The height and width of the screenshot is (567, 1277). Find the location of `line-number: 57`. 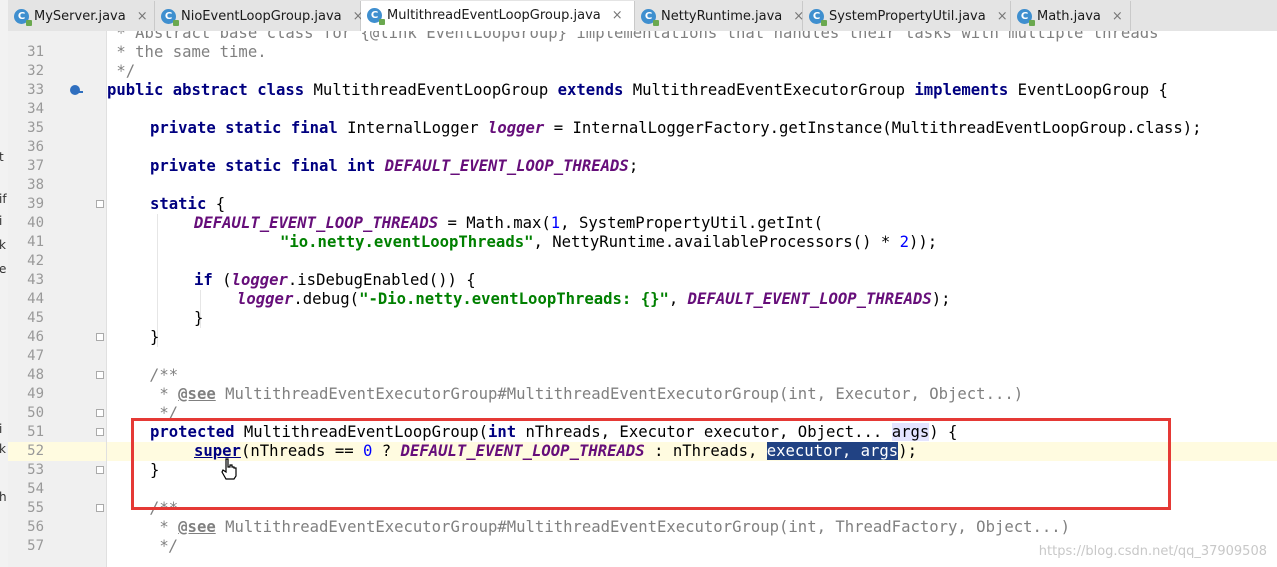

line-number: 57 is located at coordinates (35, 546).